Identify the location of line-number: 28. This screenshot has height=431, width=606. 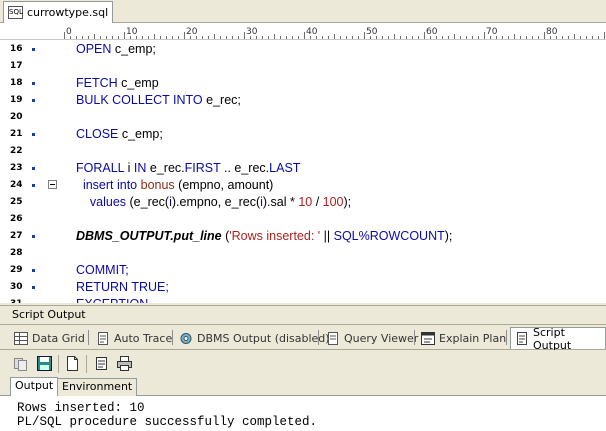
(16, 253).